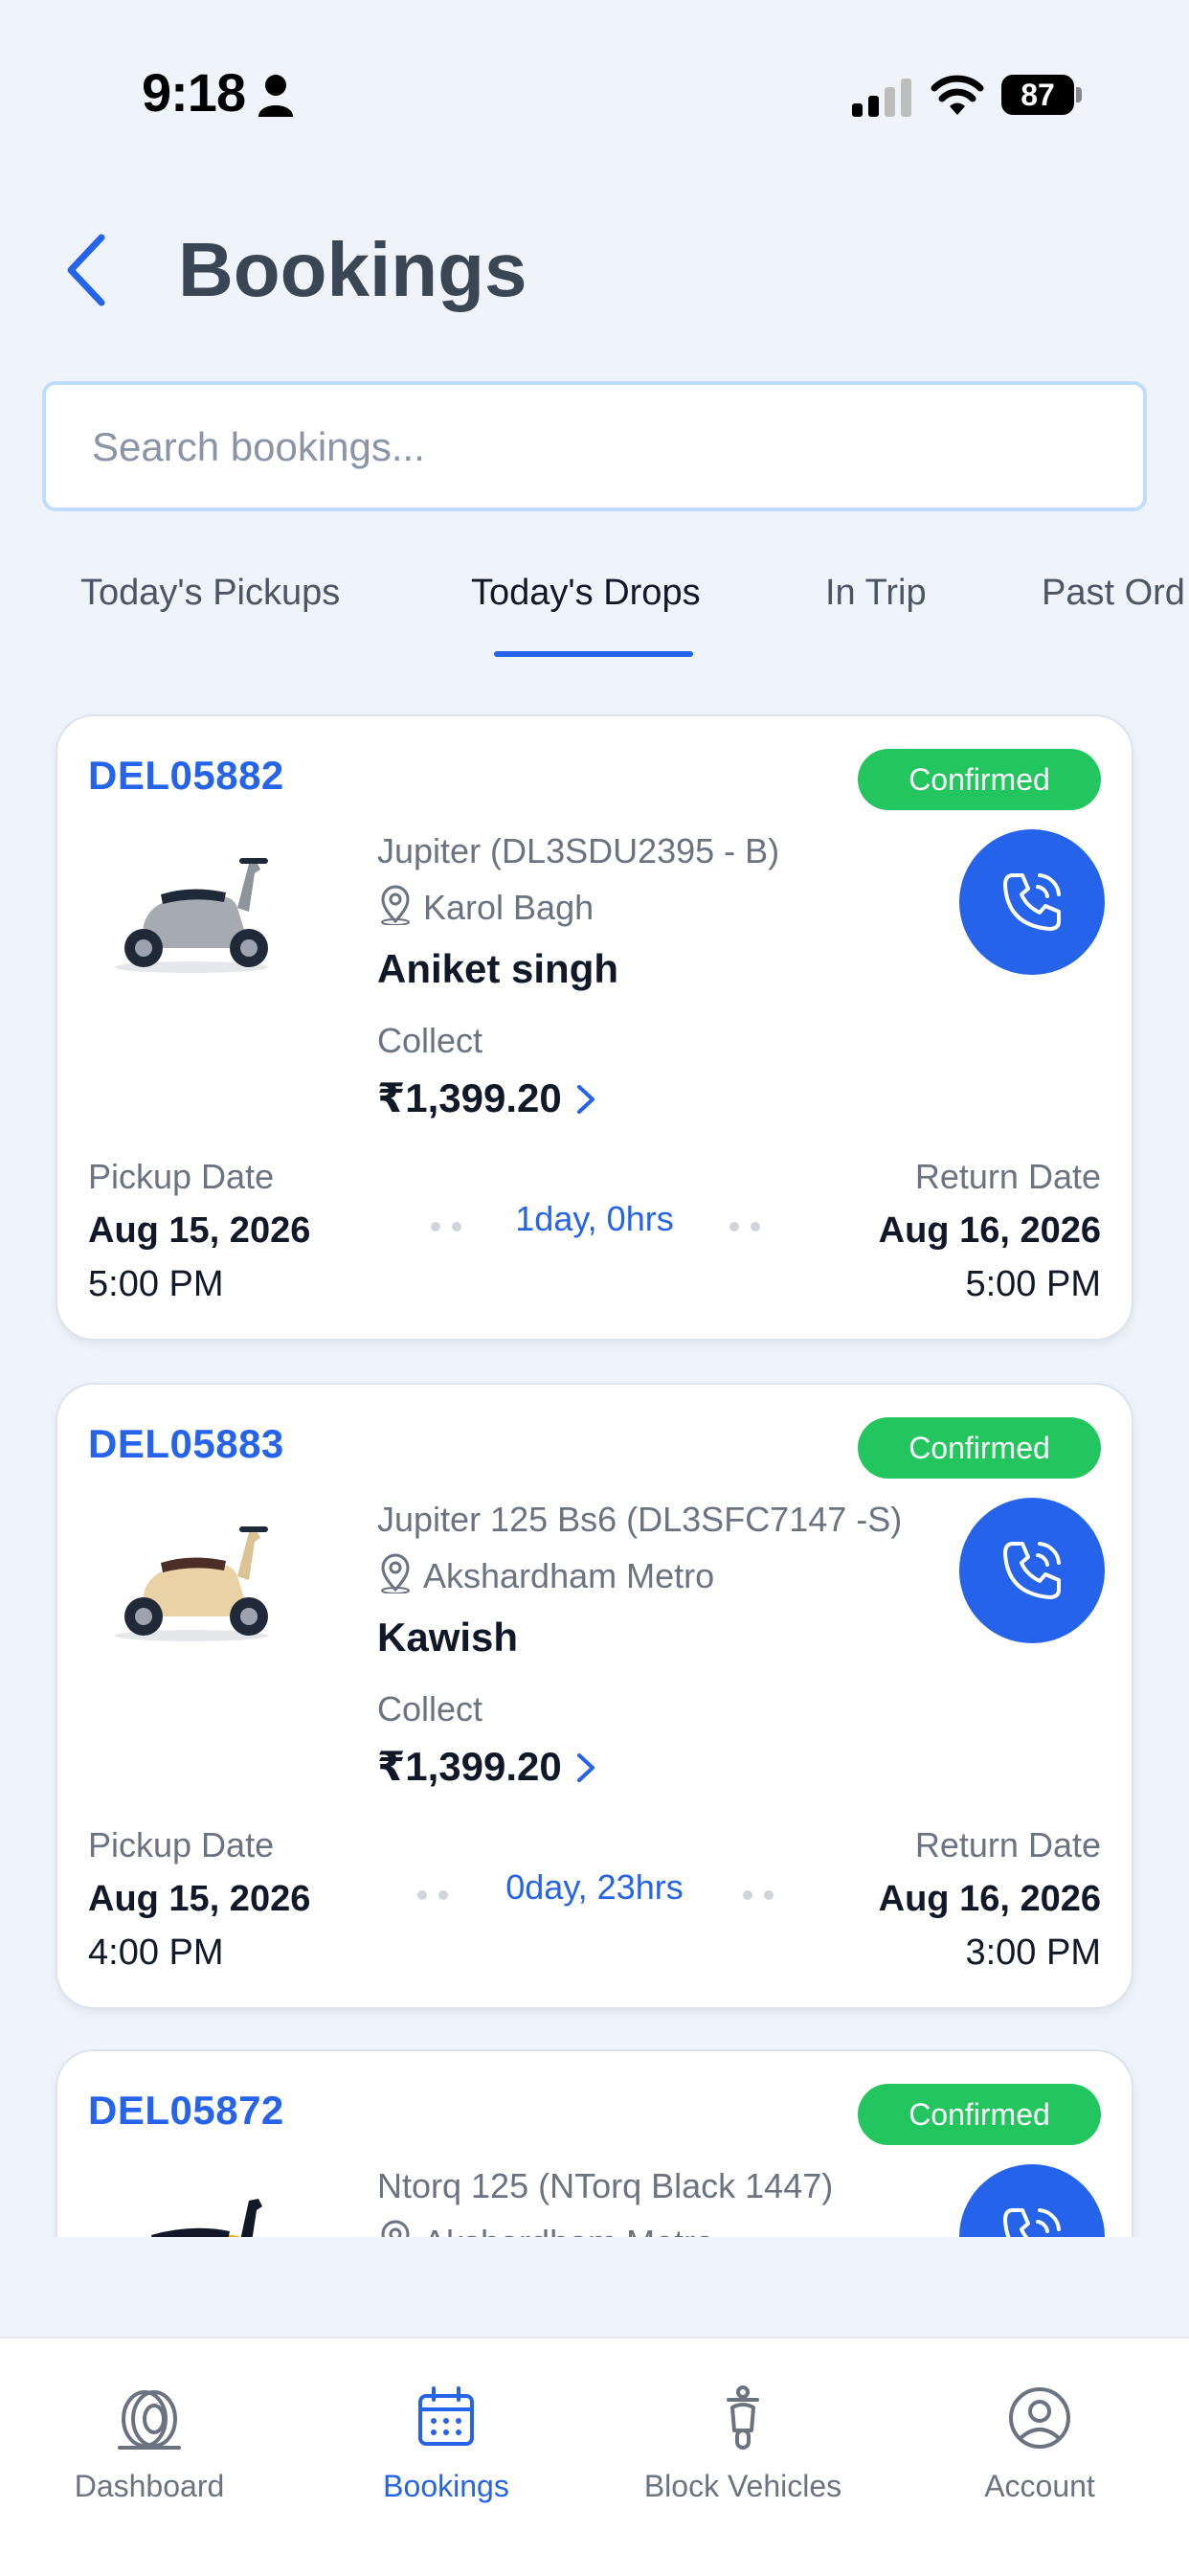 The image size is (1189, 2576). Describe the element at coordinates (1033, 1284) in the screenshot. I see `return-time: 5:00 PM` at that location.